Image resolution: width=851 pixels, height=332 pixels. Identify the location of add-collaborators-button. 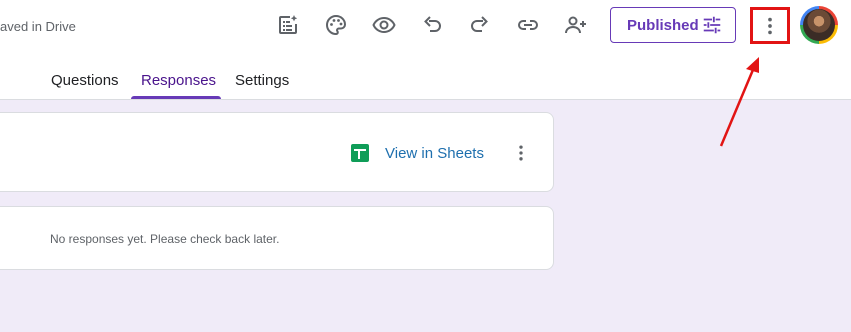
(576, 25).